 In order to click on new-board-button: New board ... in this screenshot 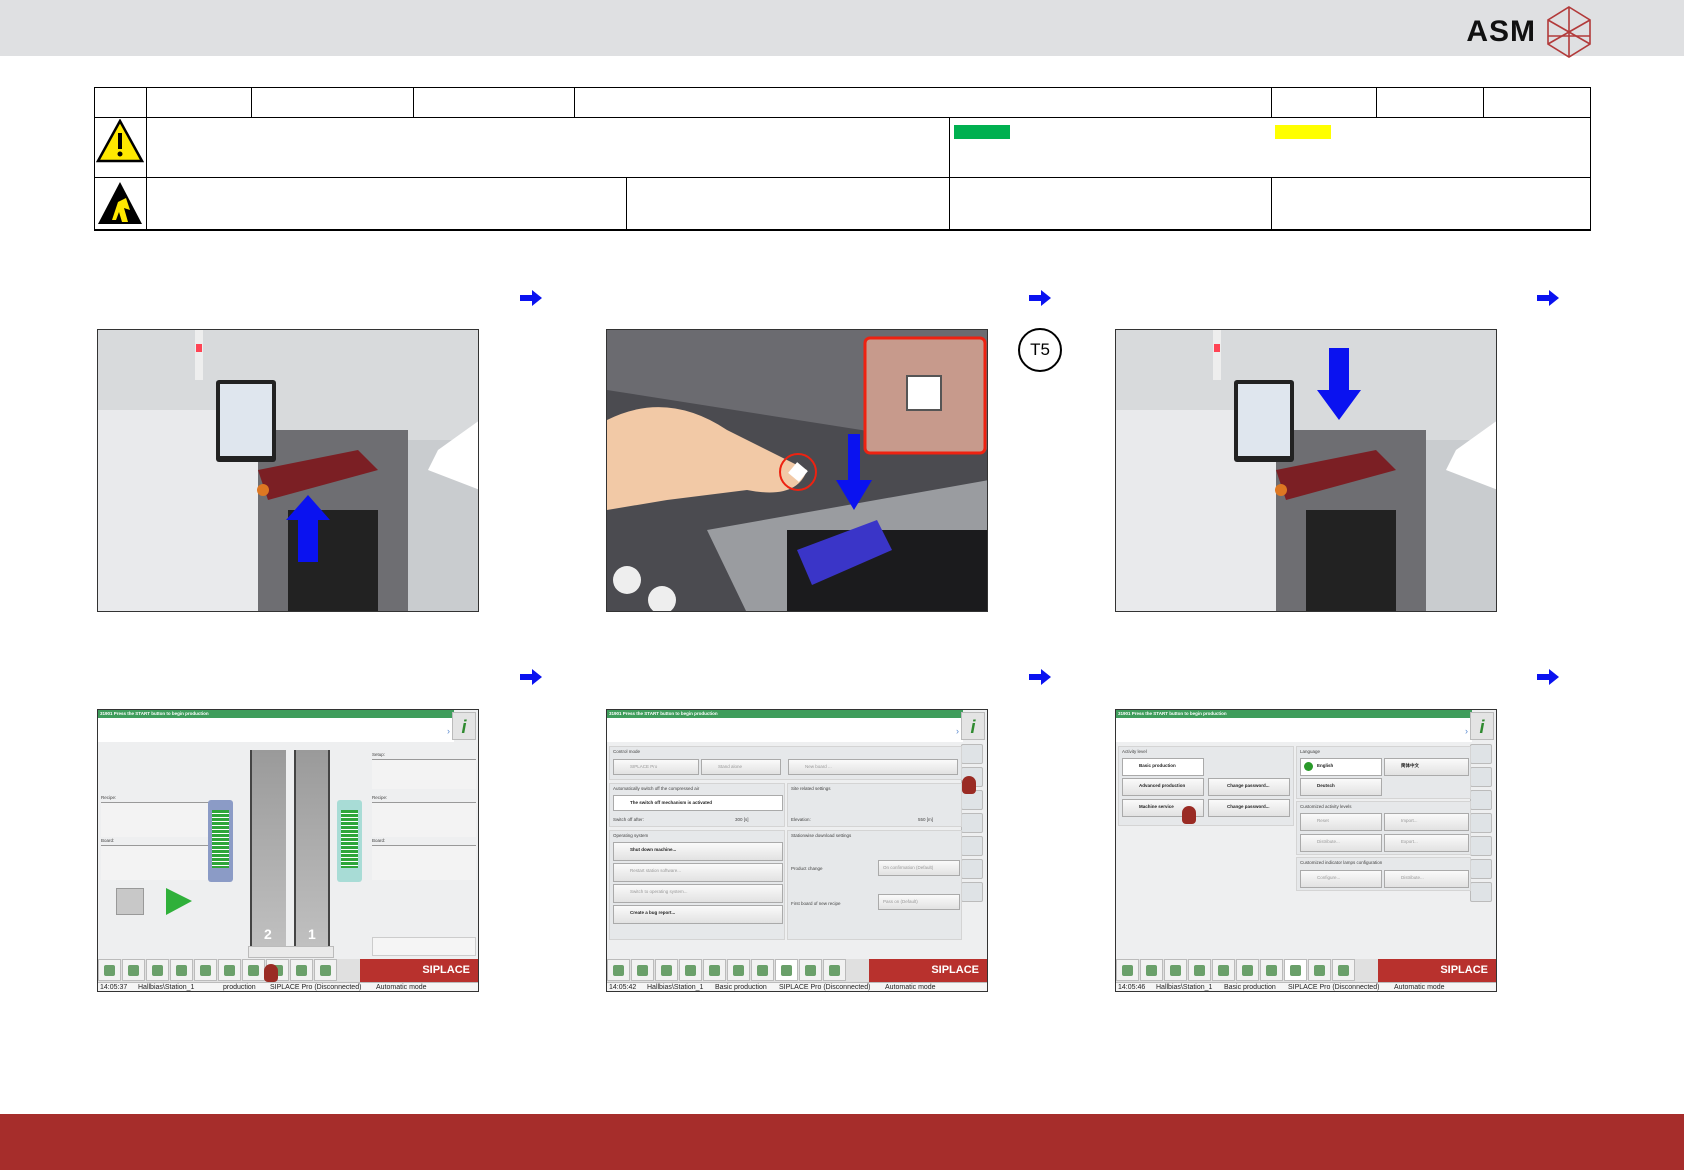, I will do `click(873, 767)`.